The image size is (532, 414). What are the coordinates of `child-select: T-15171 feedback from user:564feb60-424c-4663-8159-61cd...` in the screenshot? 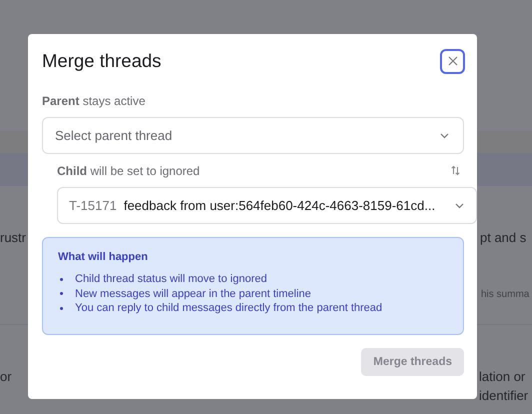 It's located at (267, 205).